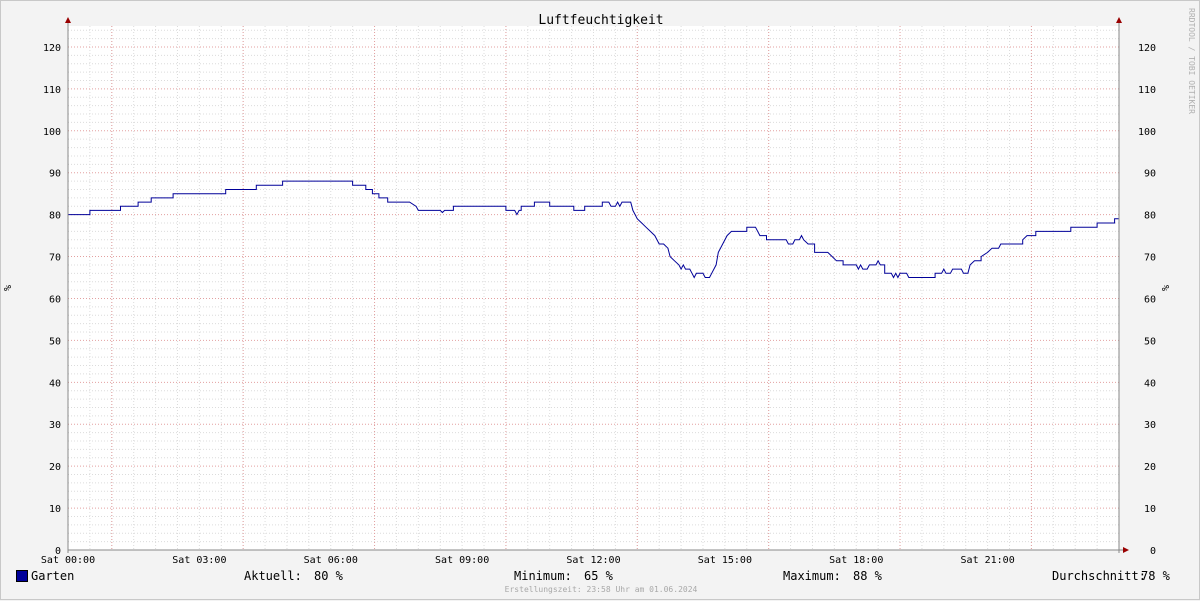 This screenshot has height=601, width=1200. What do you see at coordinates (55, 216) in the screenshot?
I see `y-tick-label-left: 80` at bounding box center [55, 216].